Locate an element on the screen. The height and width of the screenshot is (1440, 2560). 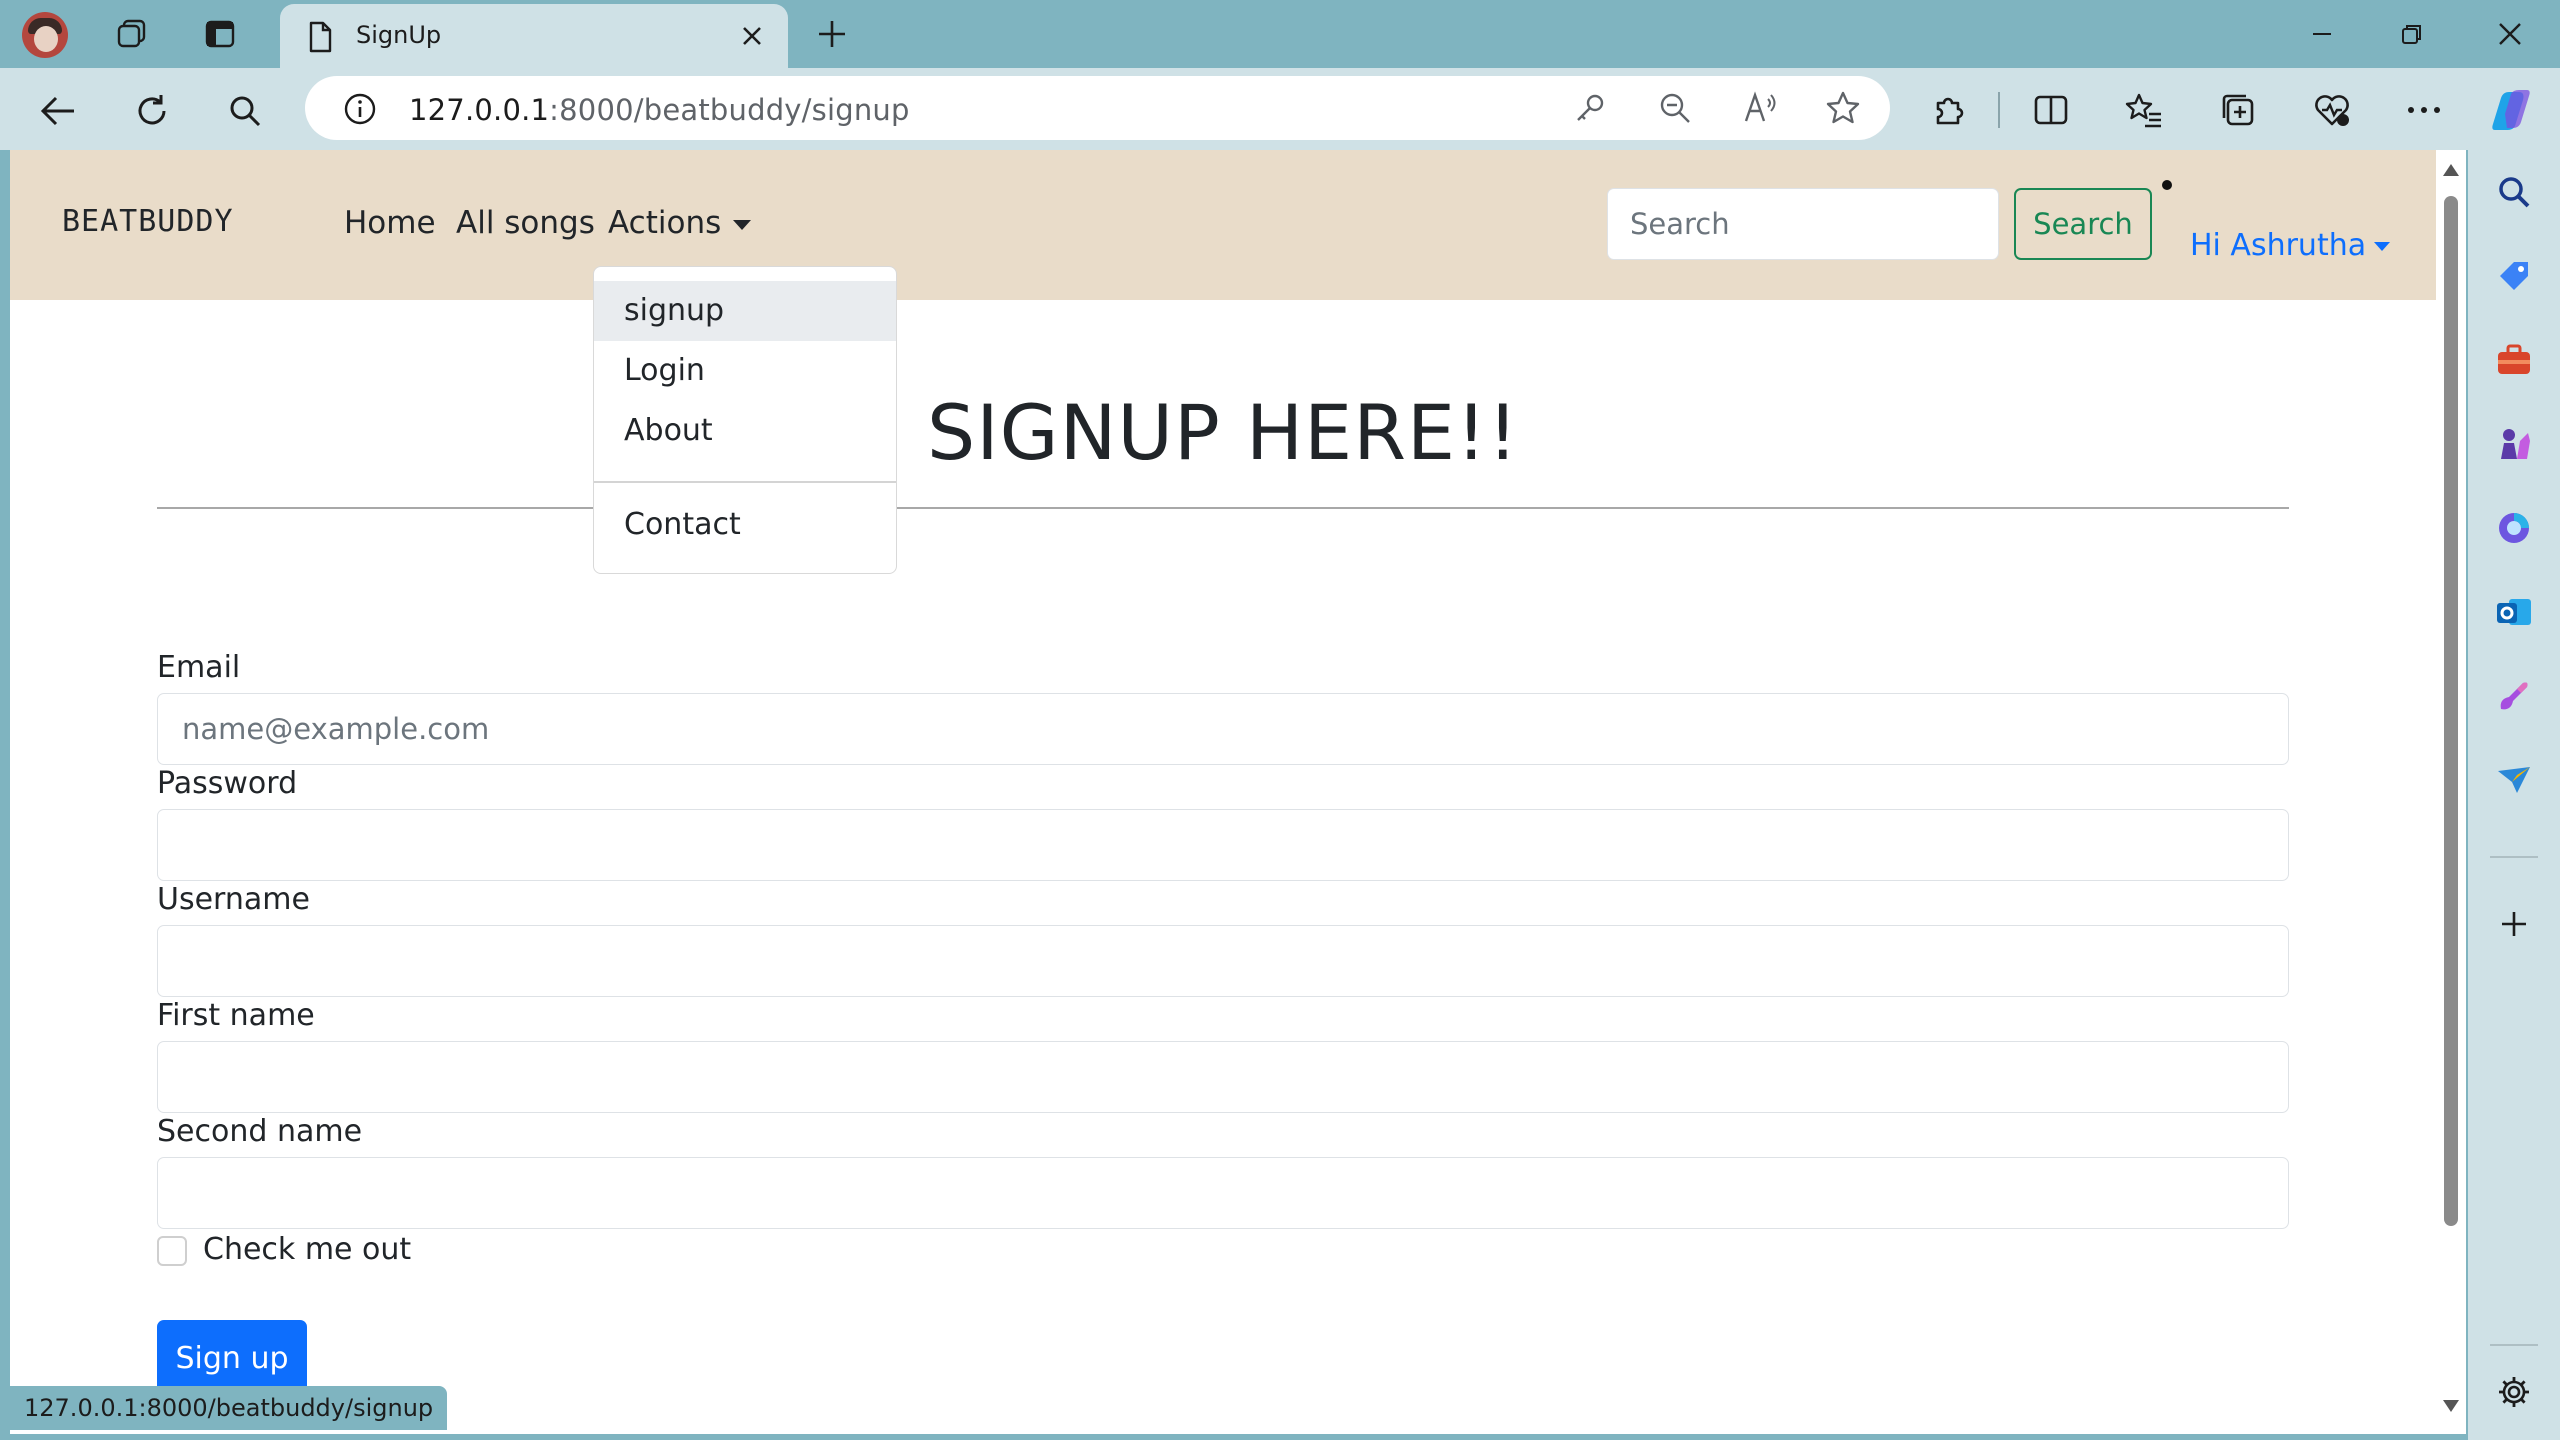
close-window-icon is located at coordinates (2510, 34).